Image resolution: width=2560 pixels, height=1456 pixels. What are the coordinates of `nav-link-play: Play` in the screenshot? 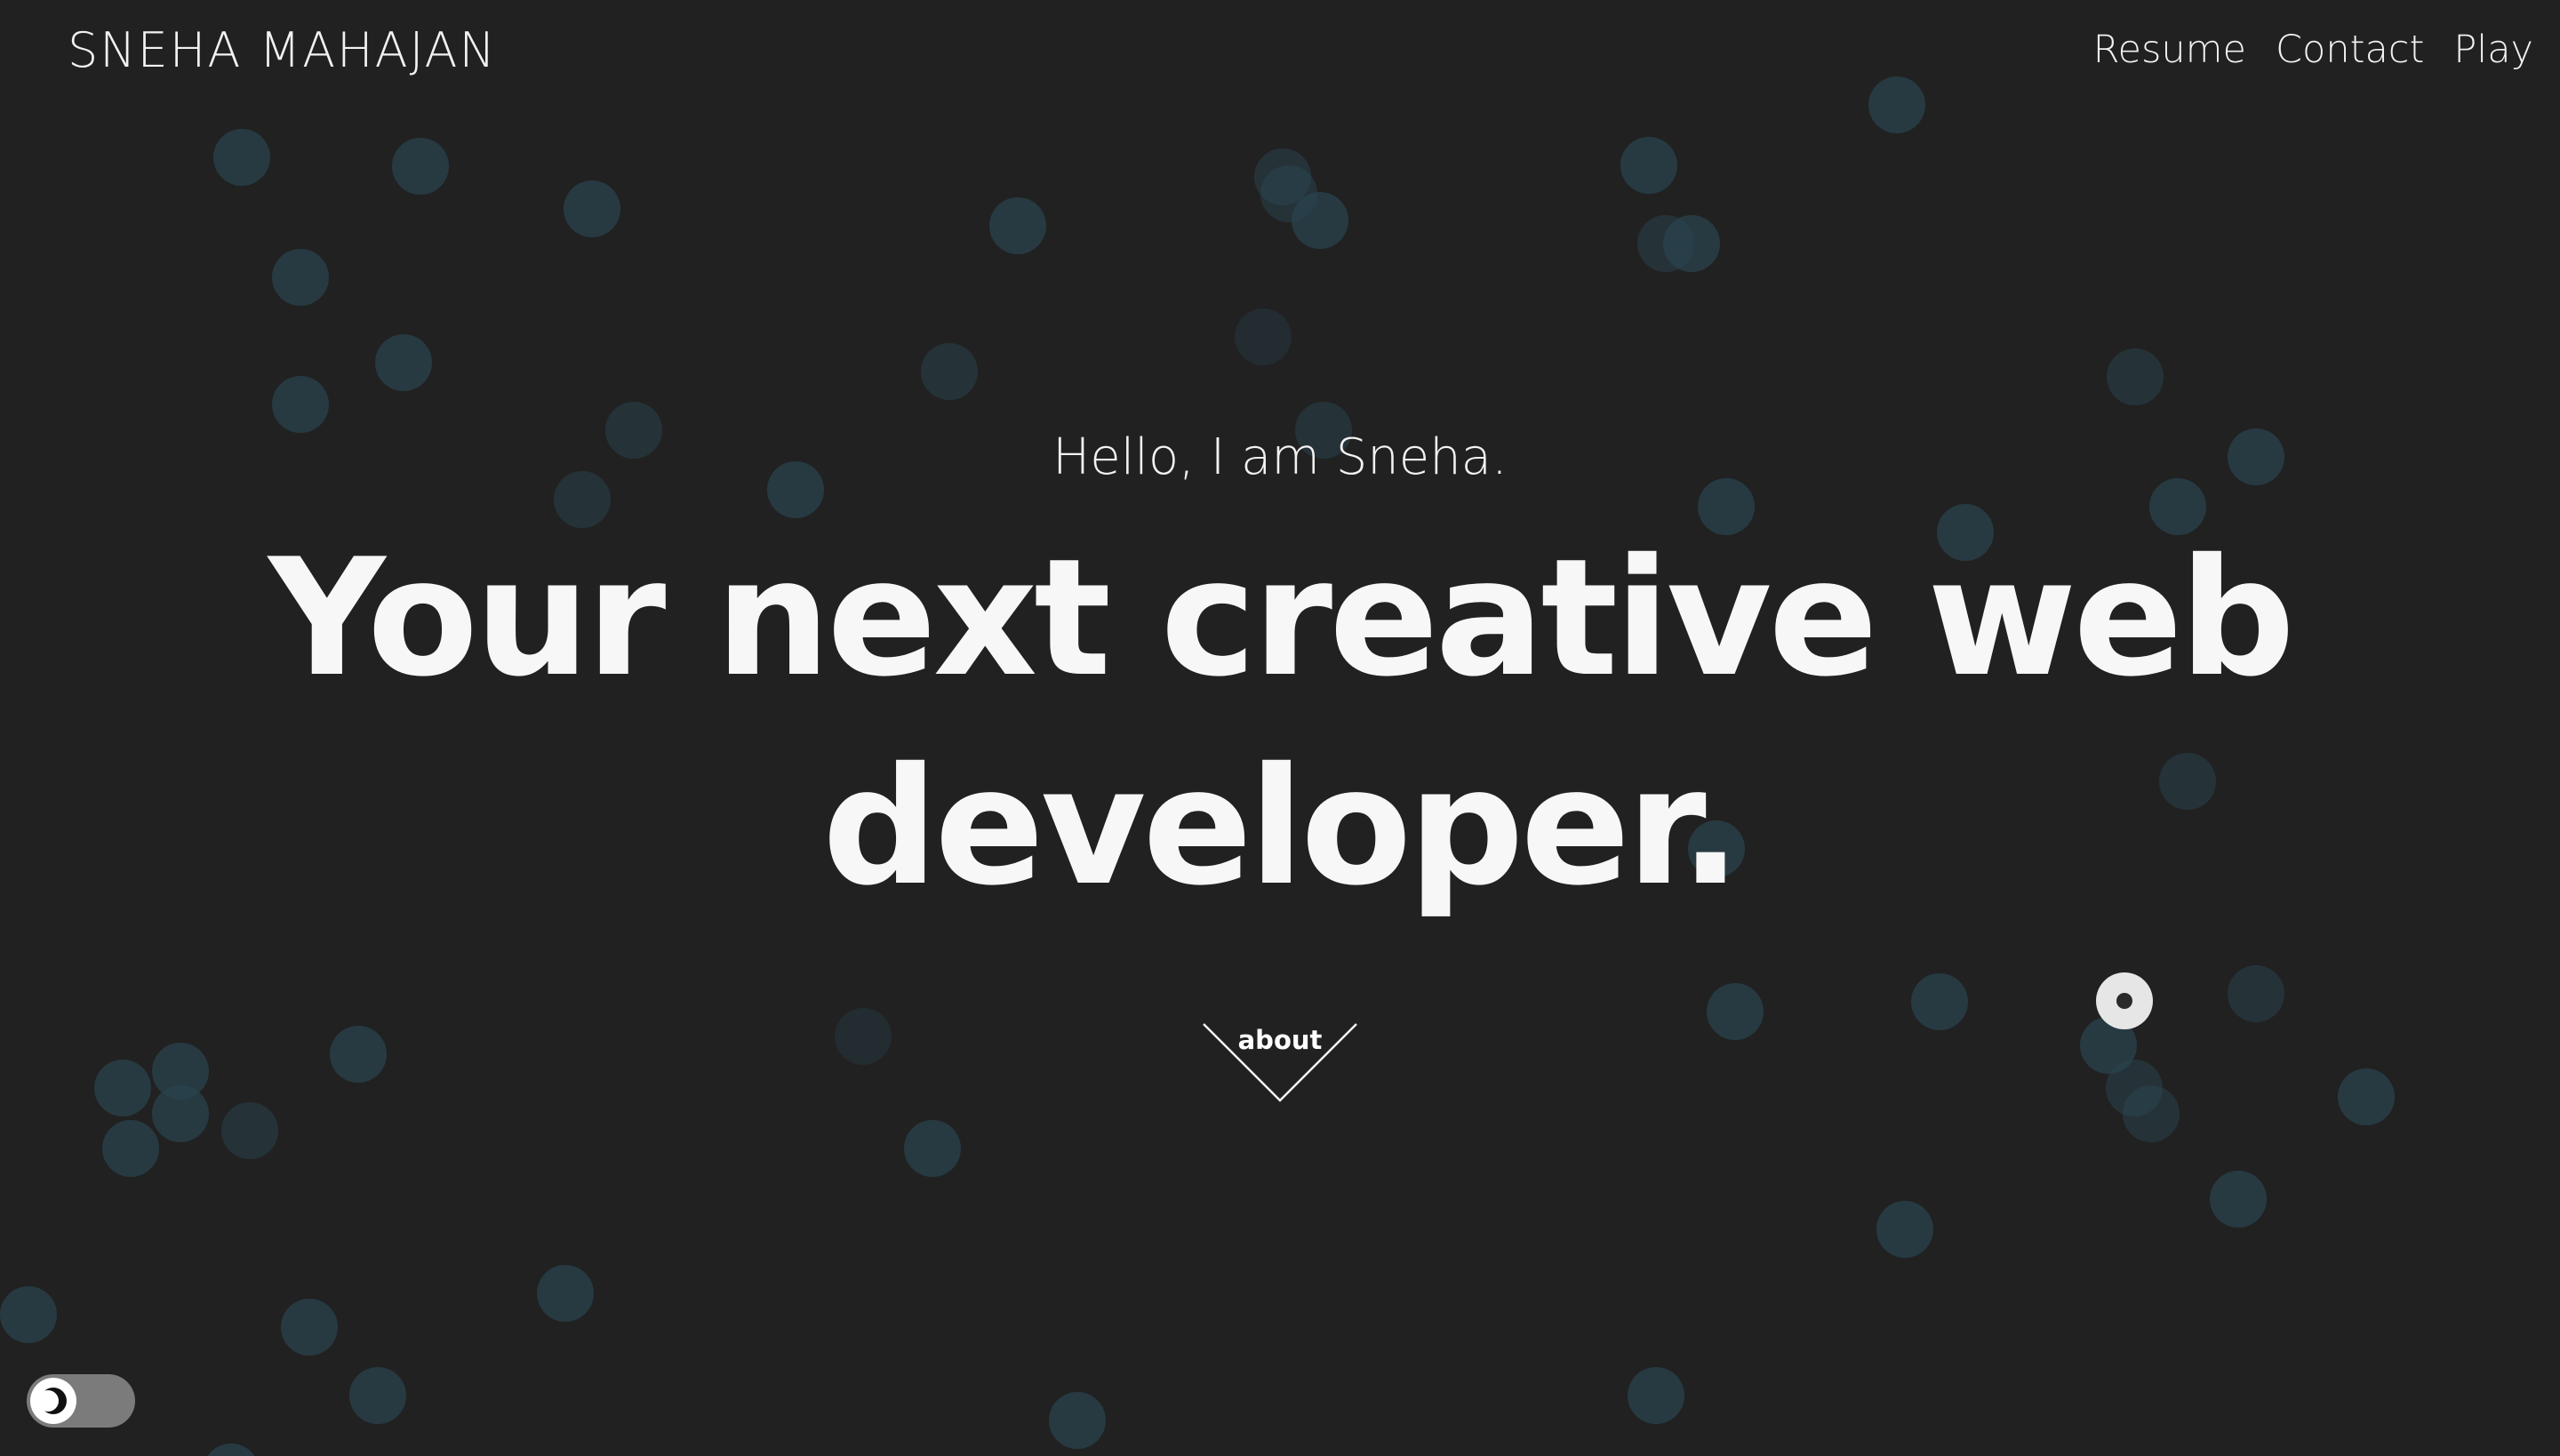 It's located at (2493, 49).